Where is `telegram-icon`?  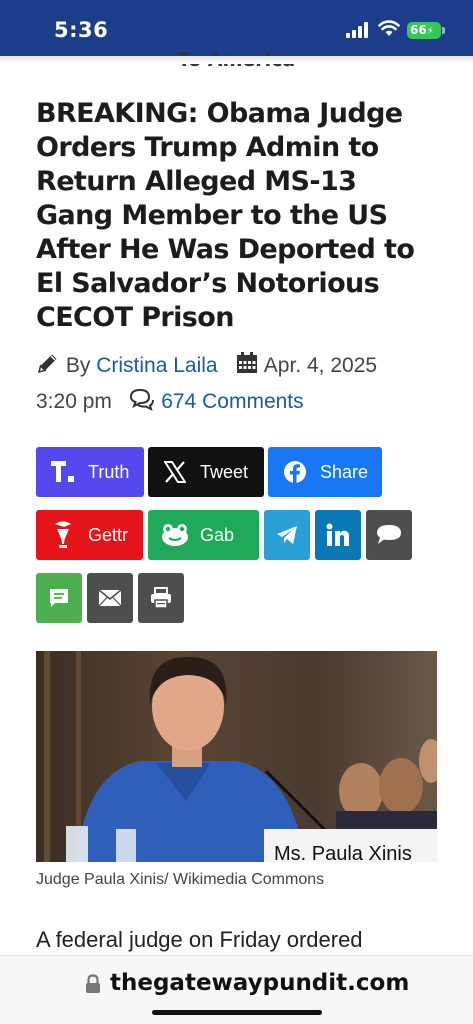 telegram-icon is located at coordinates (287, 535).